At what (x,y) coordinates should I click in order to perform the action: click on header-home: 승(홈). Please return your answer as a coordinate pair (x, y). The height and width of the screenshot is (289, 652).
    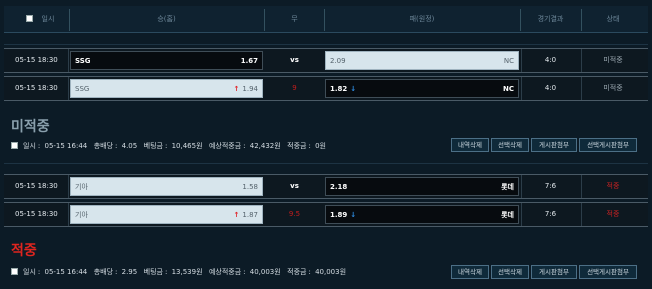
    Looking at the image, I should click on (166, 19).